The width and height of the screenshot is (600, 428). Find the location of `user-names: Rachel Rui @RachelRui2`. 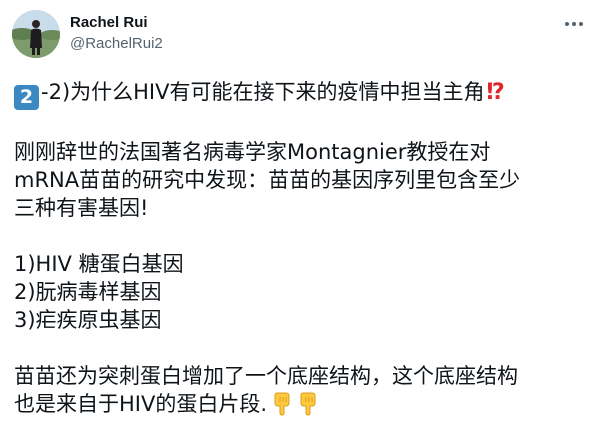

user-names: Rachel Rui @RachelRui2 is located at coordinates (116, 34).